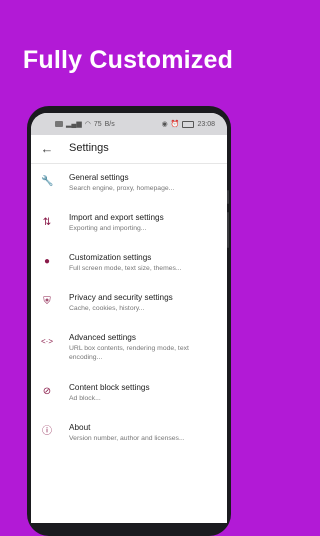 The image size is (320, 536). What do you see at coordinates (110, 257) in the screenshot?
I see `item-title: Customization settings` at bounding box center [110, 257].